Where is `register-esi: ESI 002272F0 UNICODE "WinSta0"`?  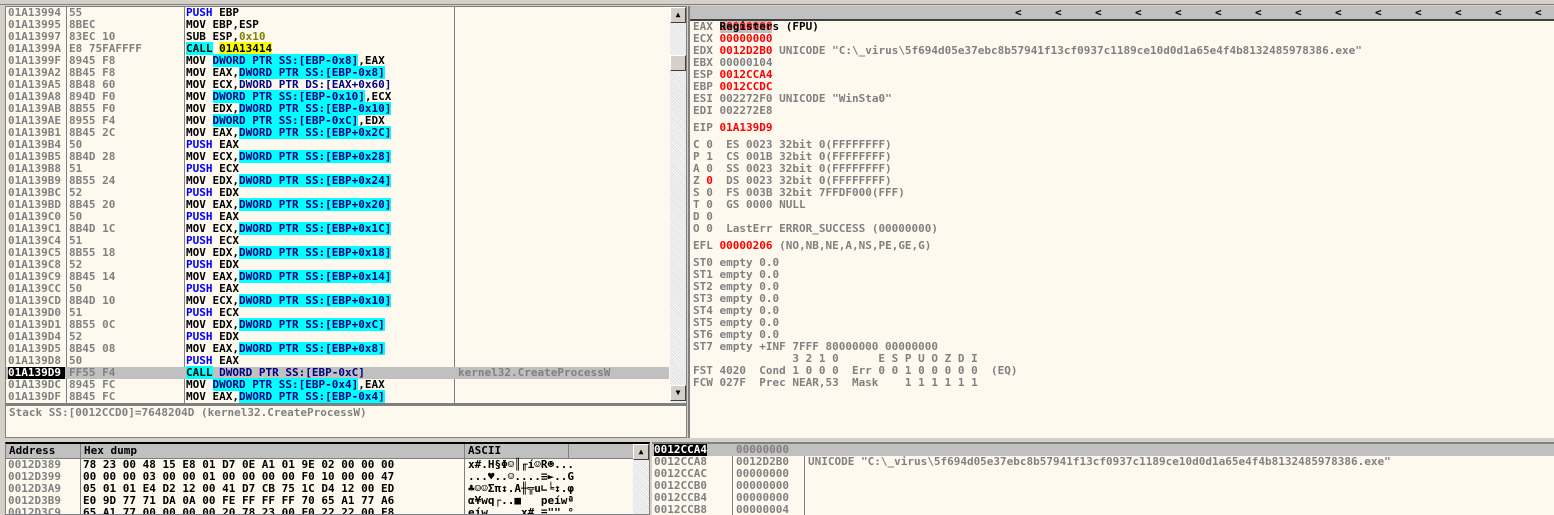 register-esi: ESI 002272F0 UNICODE "WinSta0" is located at coordinates (1122, 99).